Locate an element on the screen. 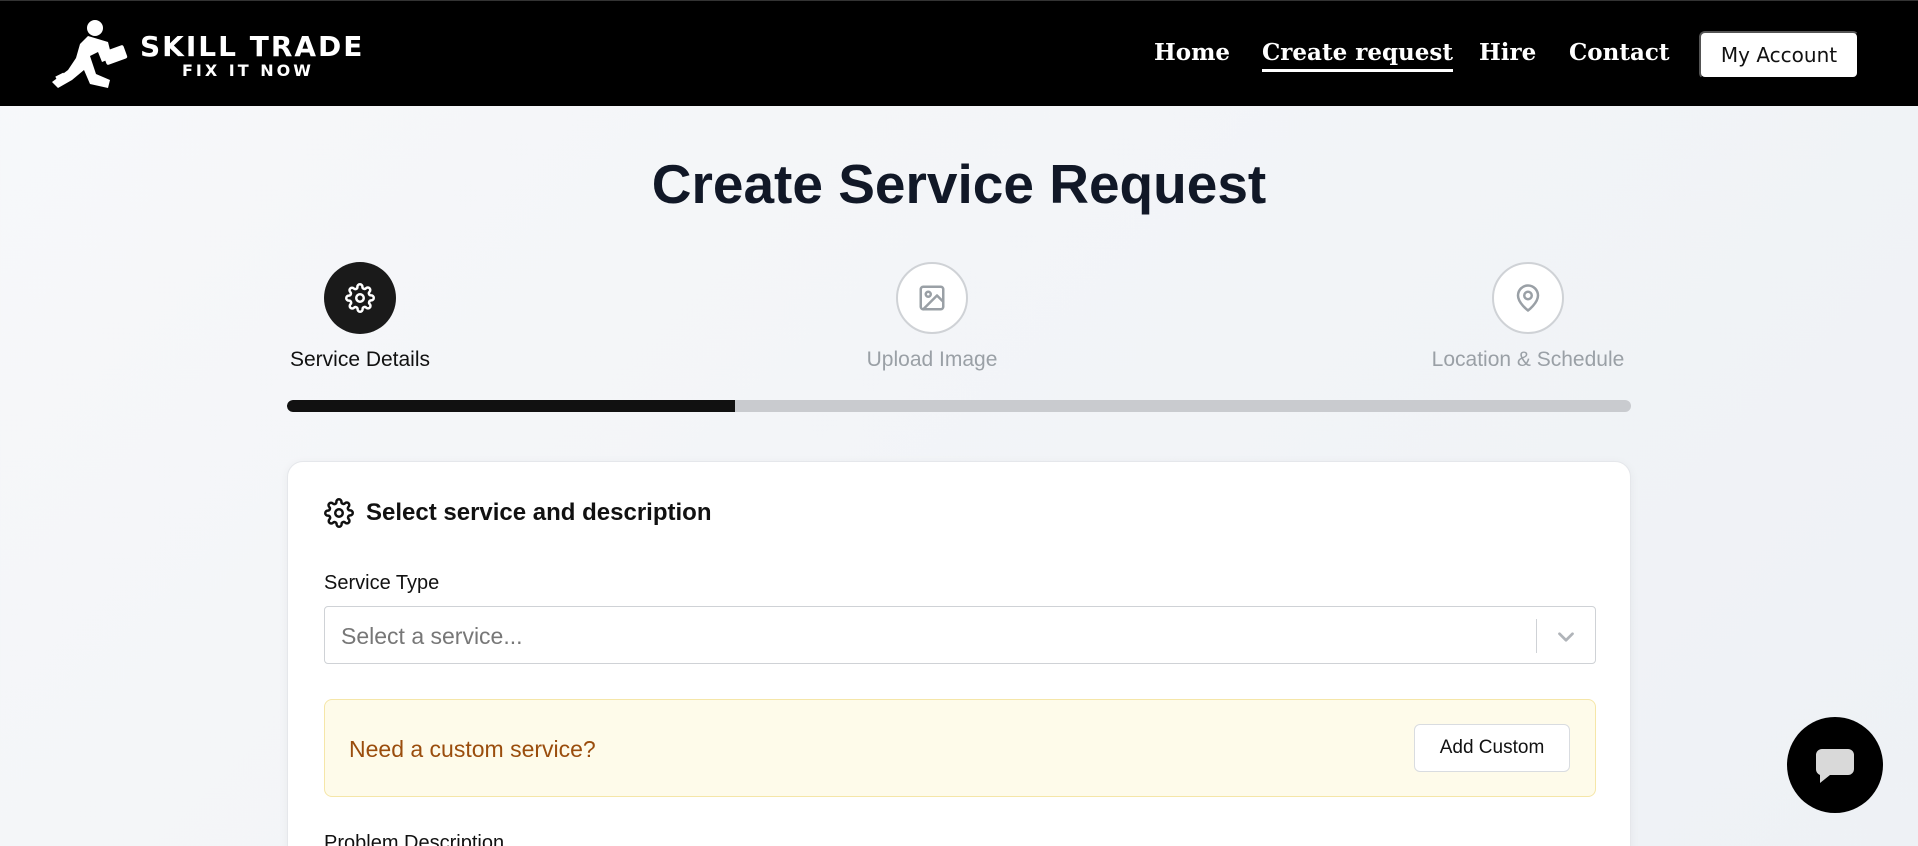 The width and height of the screenshot is (1918, 846). card-title: Select service and description is located at coordinates (539, 512).